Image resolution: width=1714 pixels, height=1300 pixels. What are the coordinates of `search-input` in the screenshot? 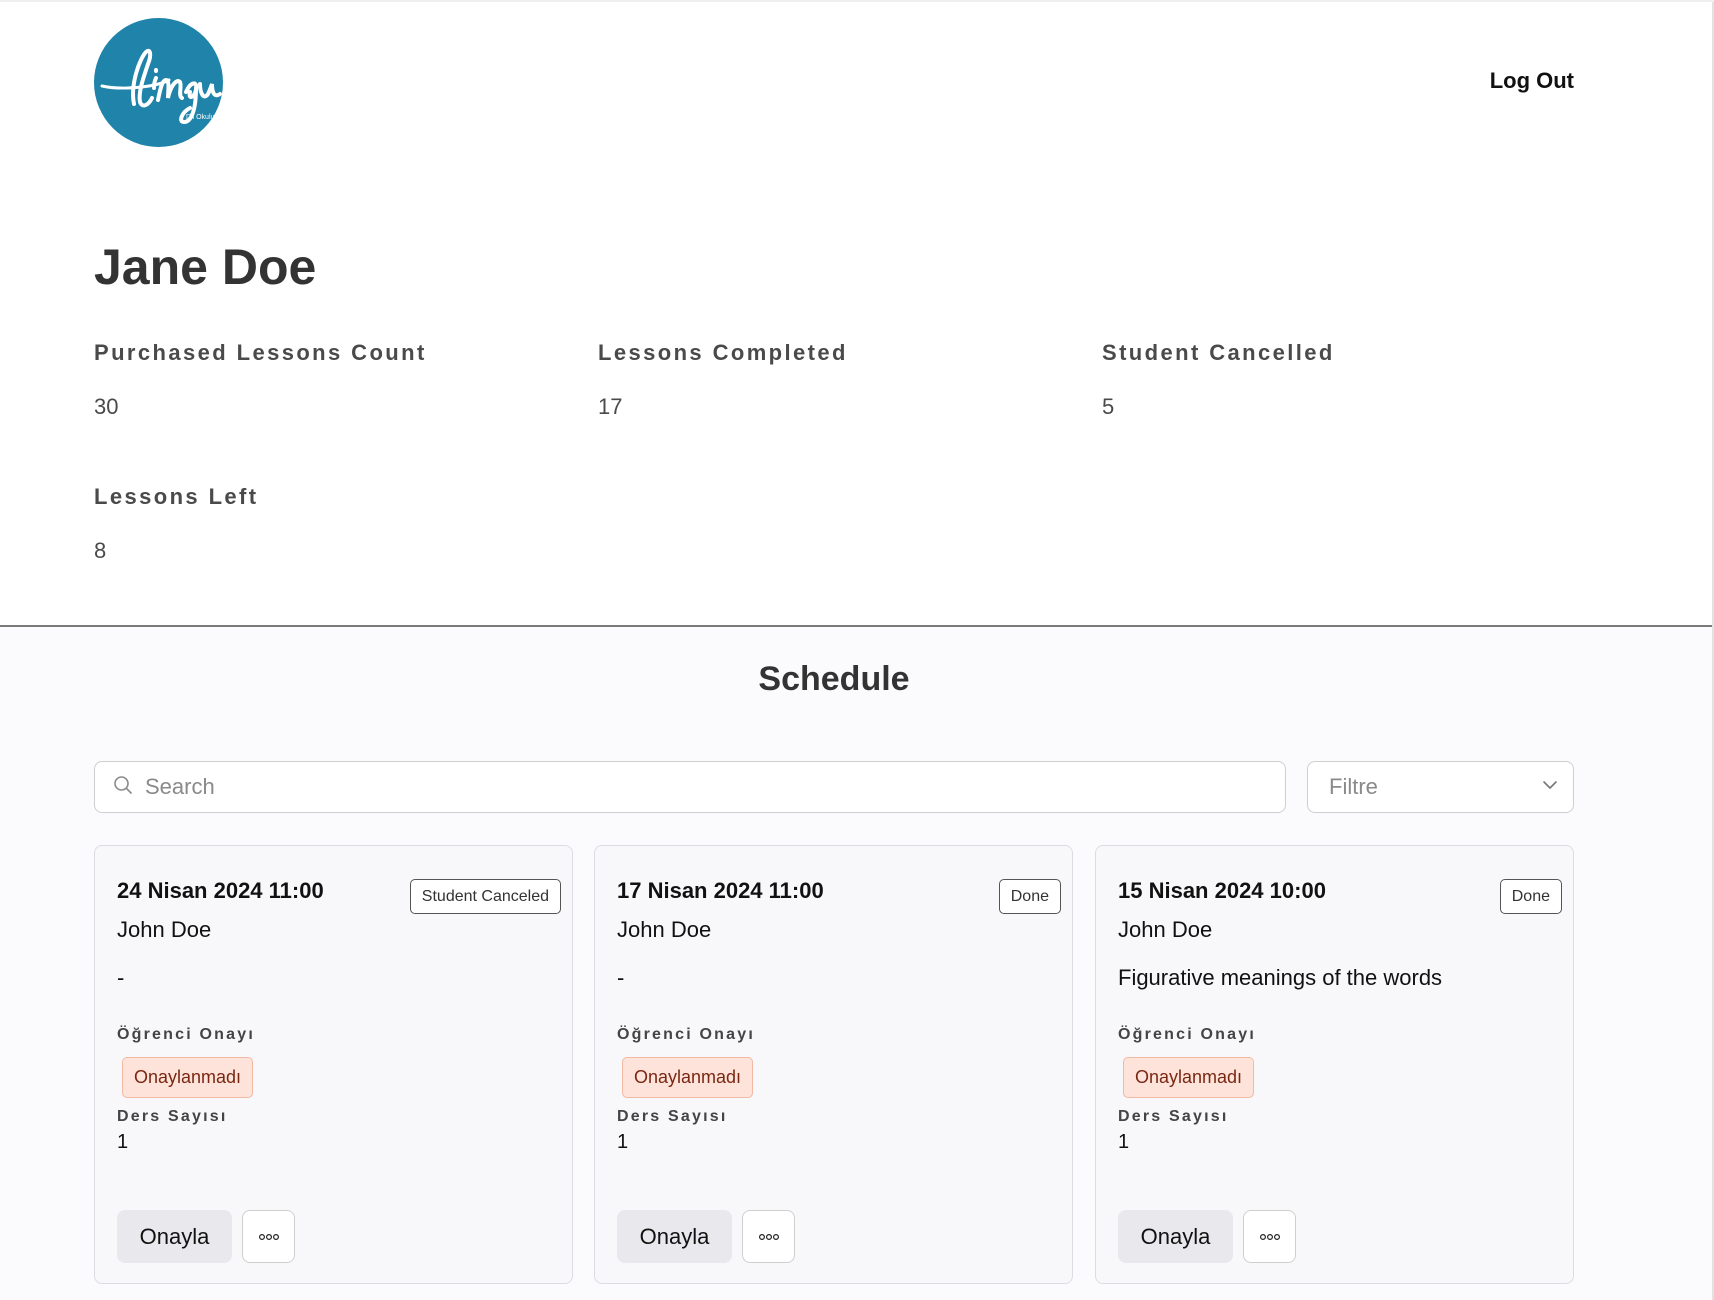 It's located at (693, 787).